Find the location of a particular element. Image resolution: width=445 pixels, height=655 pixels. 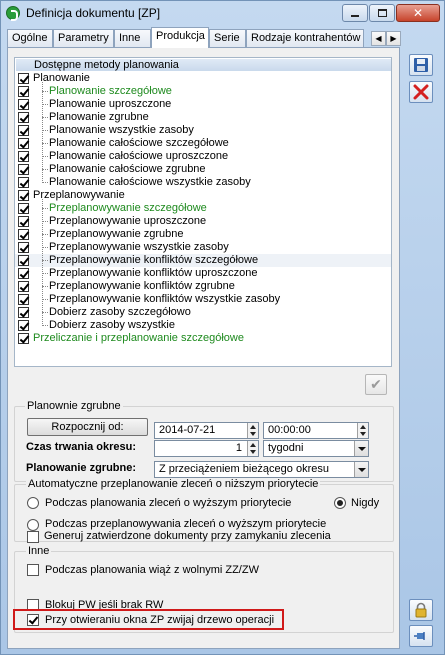

tree-row: Przeplanowywanie konfliktów zgrubne is located at coordinates (203, 286).